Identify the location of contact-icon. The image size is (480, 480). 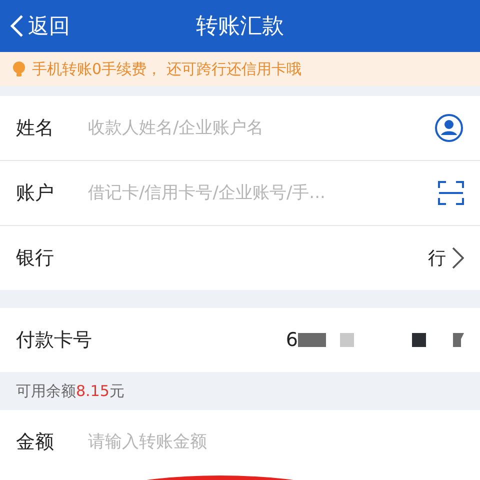
(449, 128).